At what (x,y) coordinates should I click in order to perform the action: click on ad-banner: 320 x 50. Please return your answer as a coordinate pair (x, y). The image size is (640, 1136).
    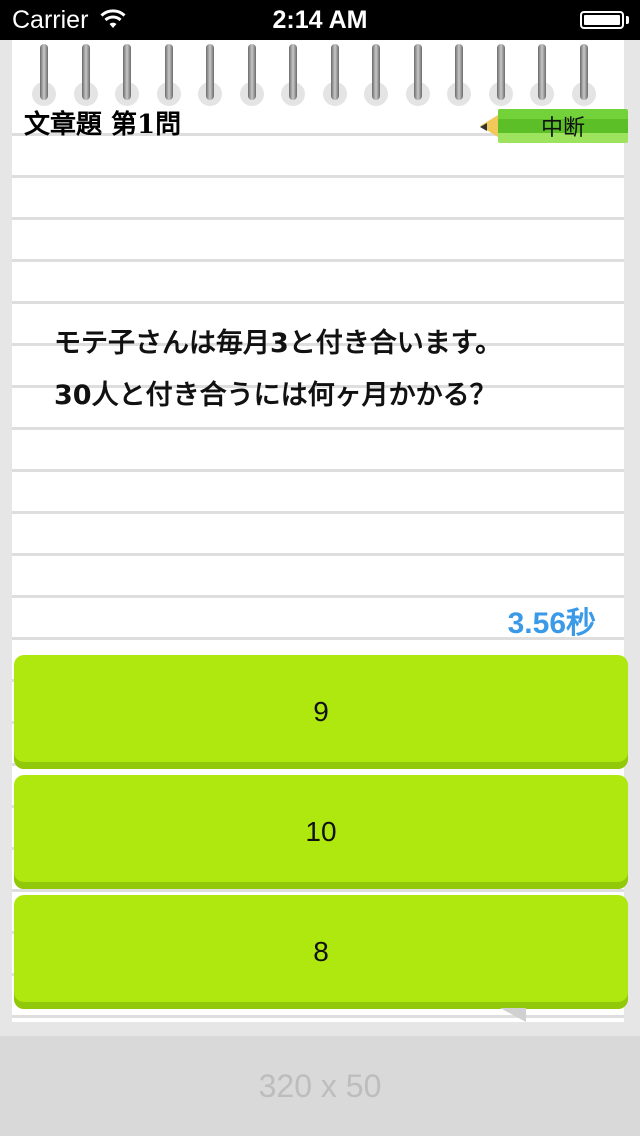
    Looking at the image, I should click on (320, 1086).